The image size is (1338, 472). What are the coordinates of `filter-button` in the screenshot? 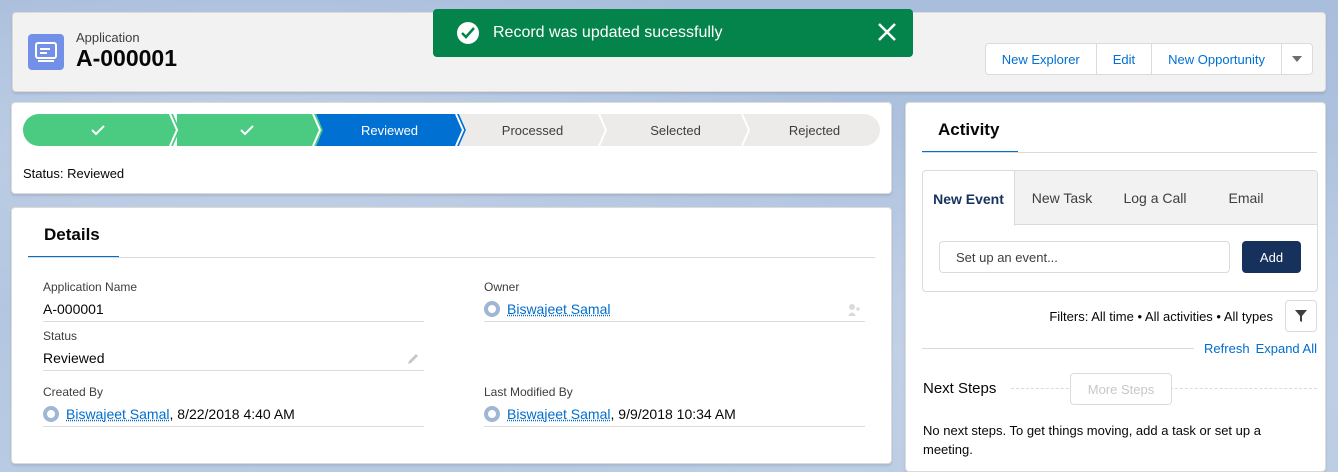 It's located at (1301, 316).